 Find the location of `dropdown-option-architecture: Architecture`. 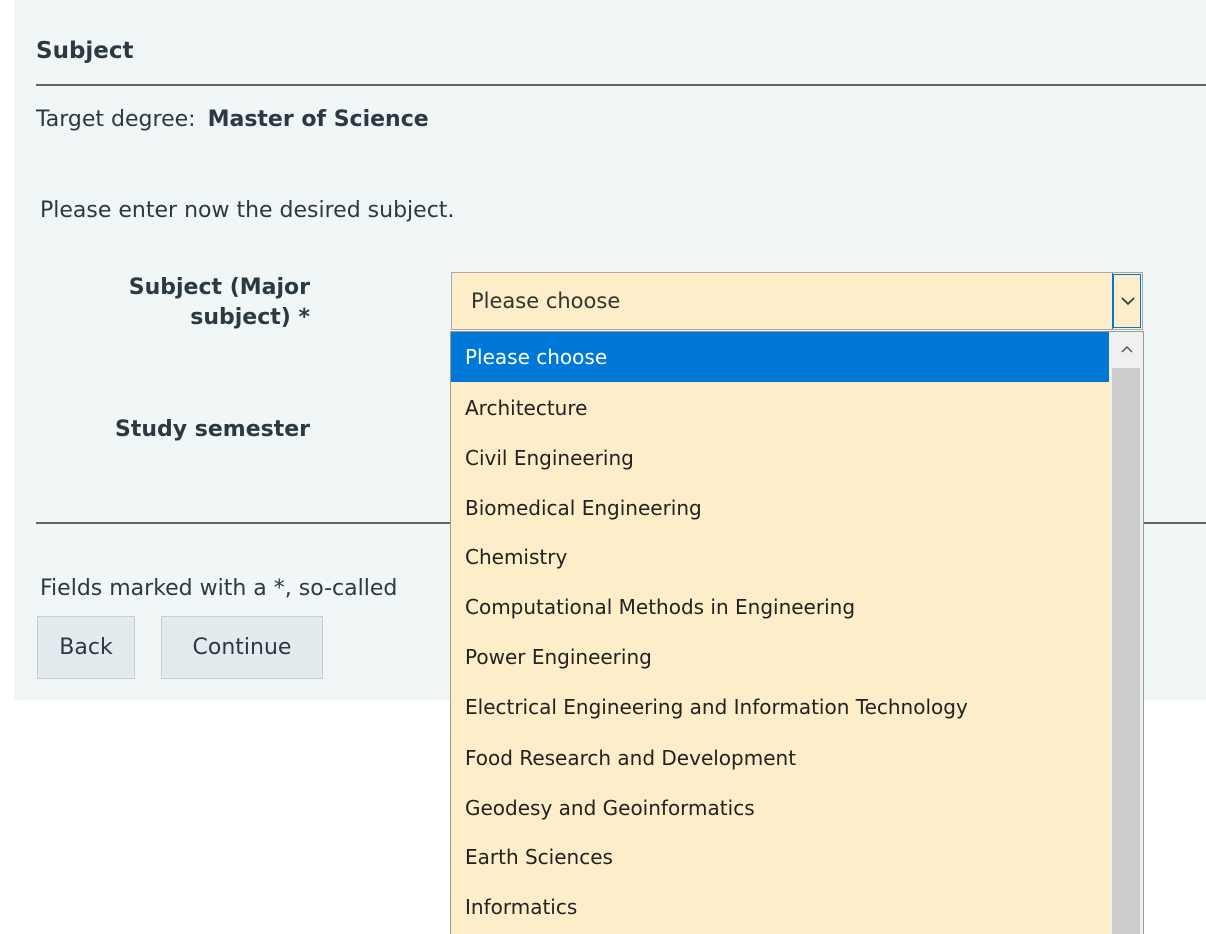

dropdown-option-architecture: Architecture is located at coordinates (780, 408).